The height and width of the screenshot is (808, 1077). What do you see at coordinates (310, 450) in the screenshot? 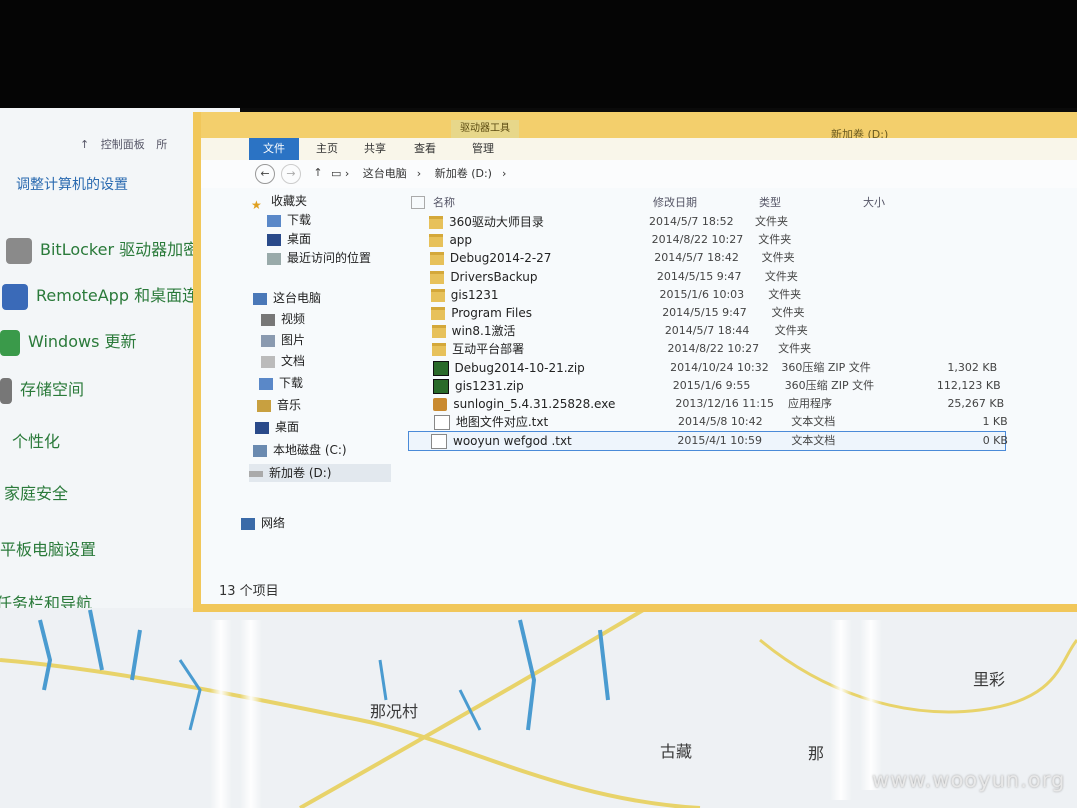
I see `nav-label: 本地磁盘 (C:)` at bounding box center [310, 450].